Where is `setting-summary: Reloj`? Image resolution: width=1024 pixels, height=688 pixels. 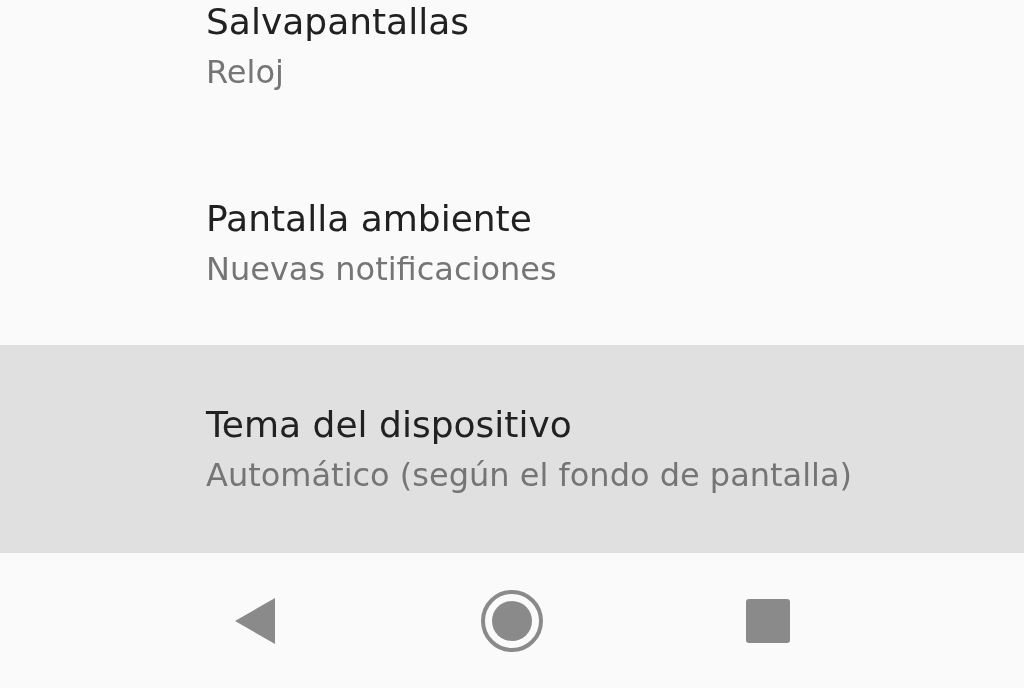 setting-summary: Reloj is located at coordinates (245, 72).